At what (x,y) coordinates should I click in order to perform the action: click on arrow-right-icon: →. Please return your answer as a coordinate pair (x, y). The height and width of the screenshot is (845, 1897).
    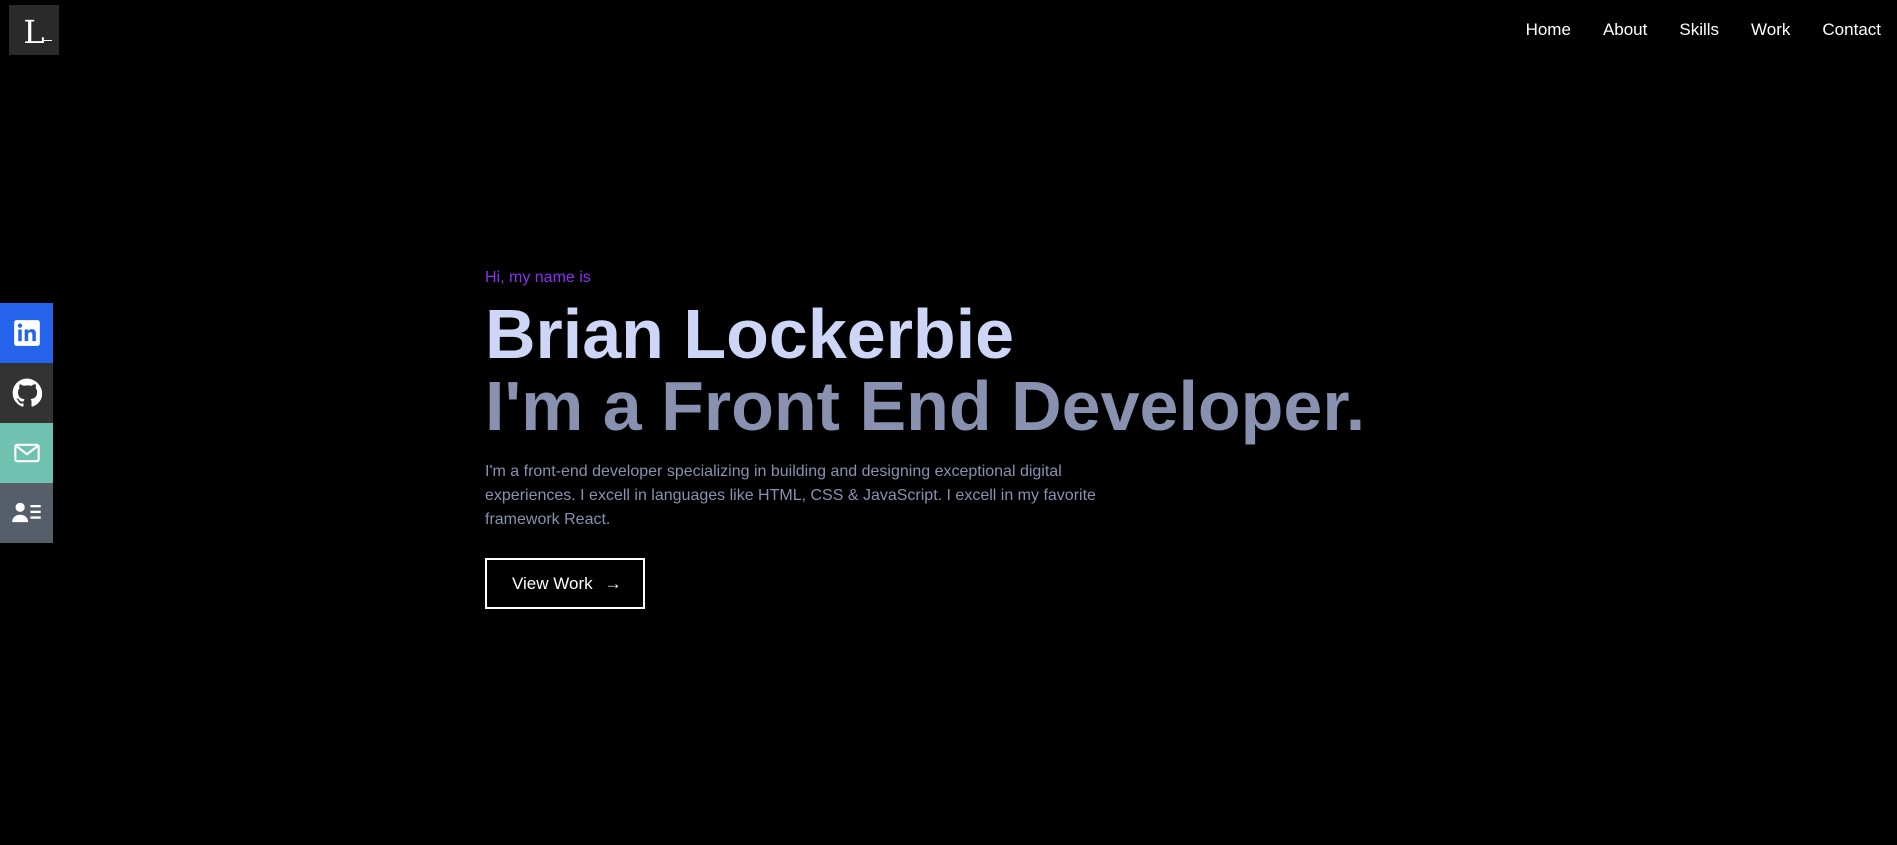
    Looking at the image, I should click on (613, 583).